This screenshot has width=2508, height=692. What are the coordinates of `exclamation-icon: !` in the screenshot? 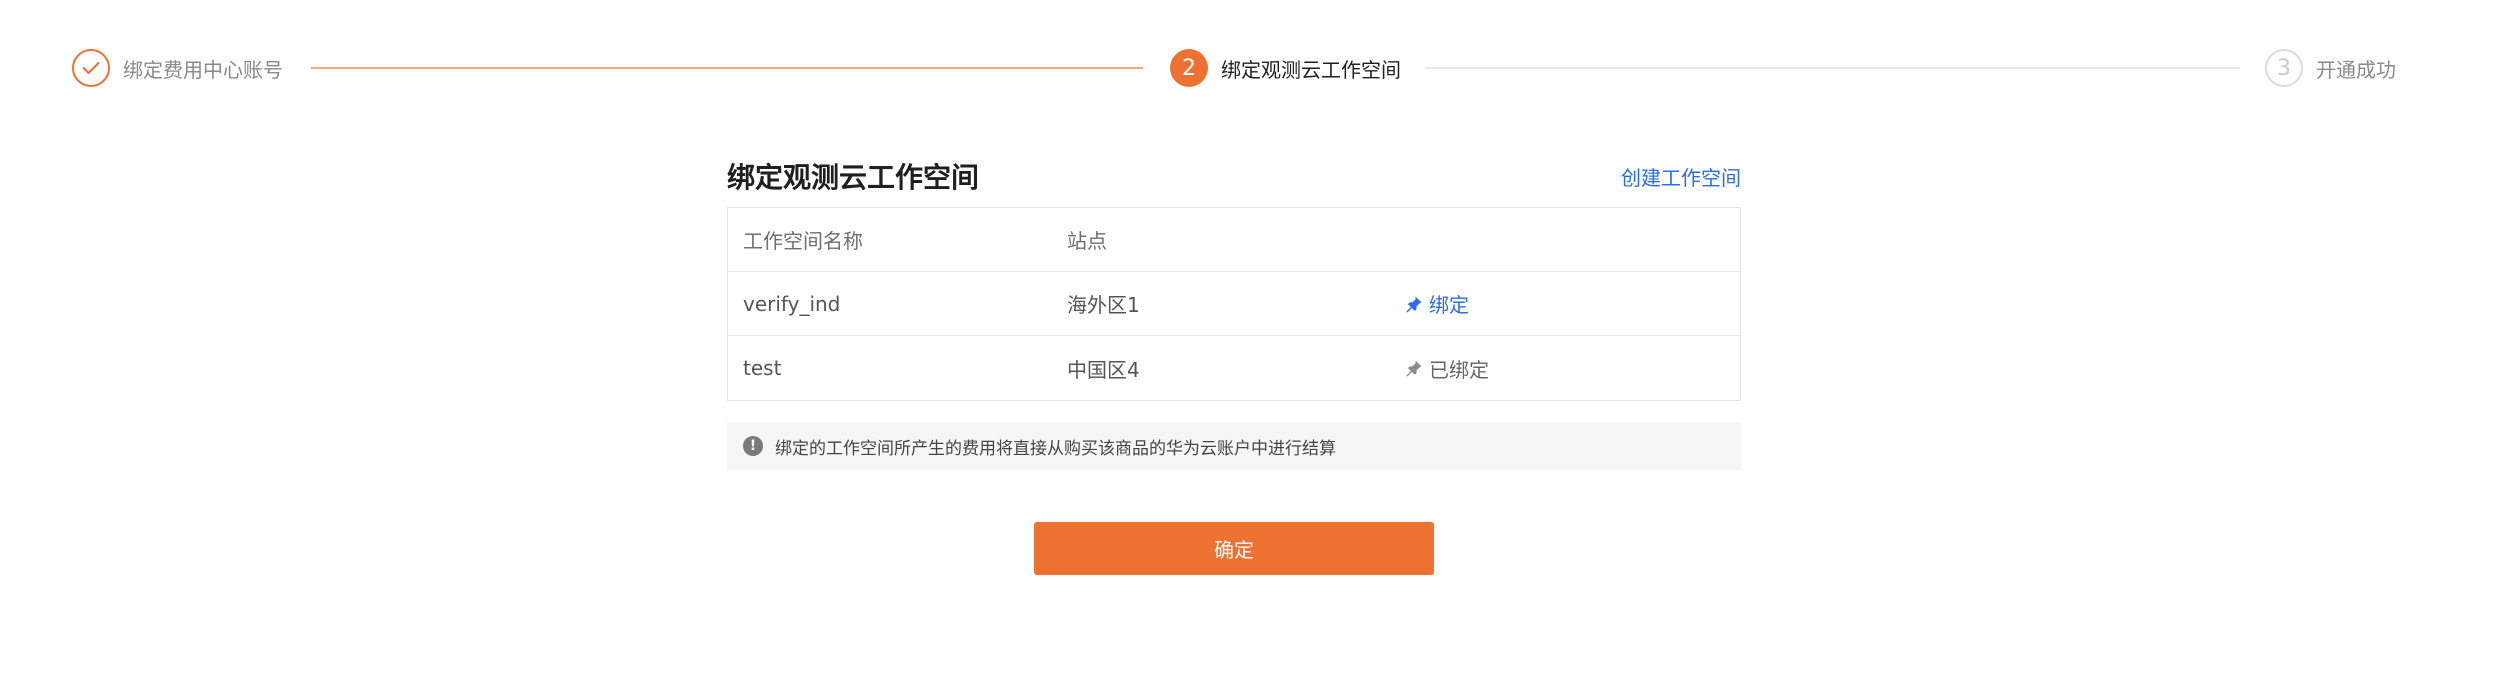 It's located at (753, 446).